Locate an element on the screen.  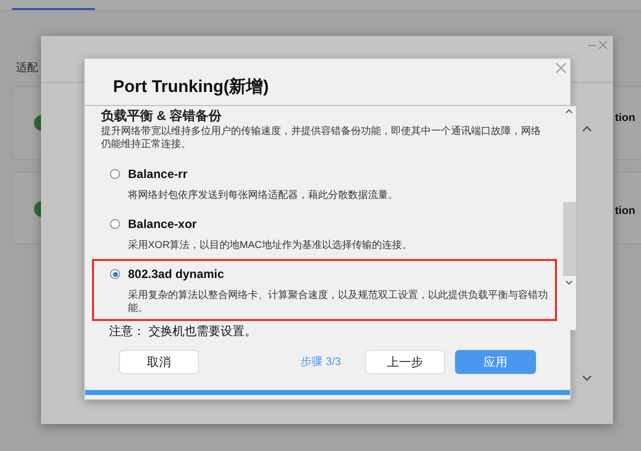
option-description: 将网络封包依序发送到每张网络适配器，藉此分散数据流量。 is located at coordinates (263, 195).